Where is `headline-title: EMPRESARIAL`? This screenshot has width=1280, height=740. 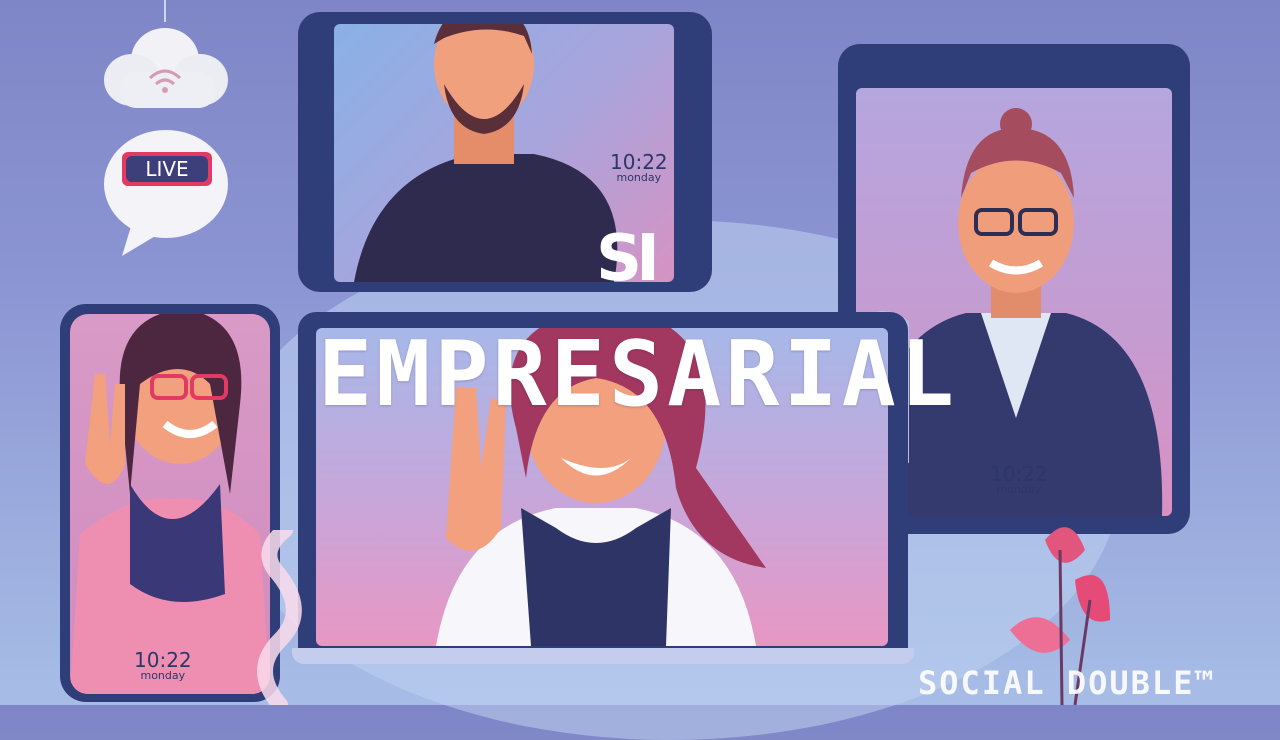
headline-title: EMPRESARIAL is located at coordinates (638, 374).